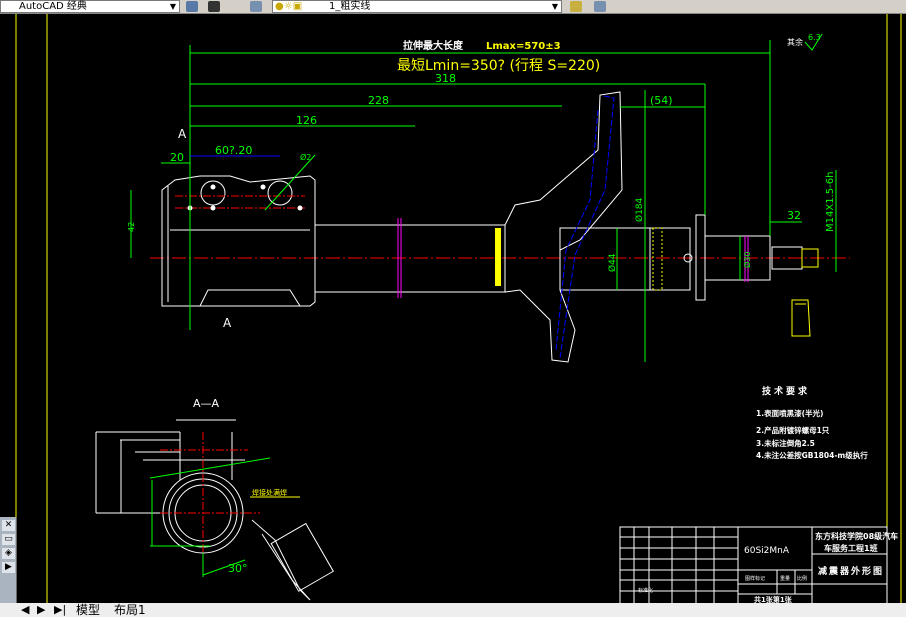 The width and height of the screenshot is (906, 617). Describe the element at coordinates (785, 578) in the screenshot. I see `weight-label: 重量` at that location.